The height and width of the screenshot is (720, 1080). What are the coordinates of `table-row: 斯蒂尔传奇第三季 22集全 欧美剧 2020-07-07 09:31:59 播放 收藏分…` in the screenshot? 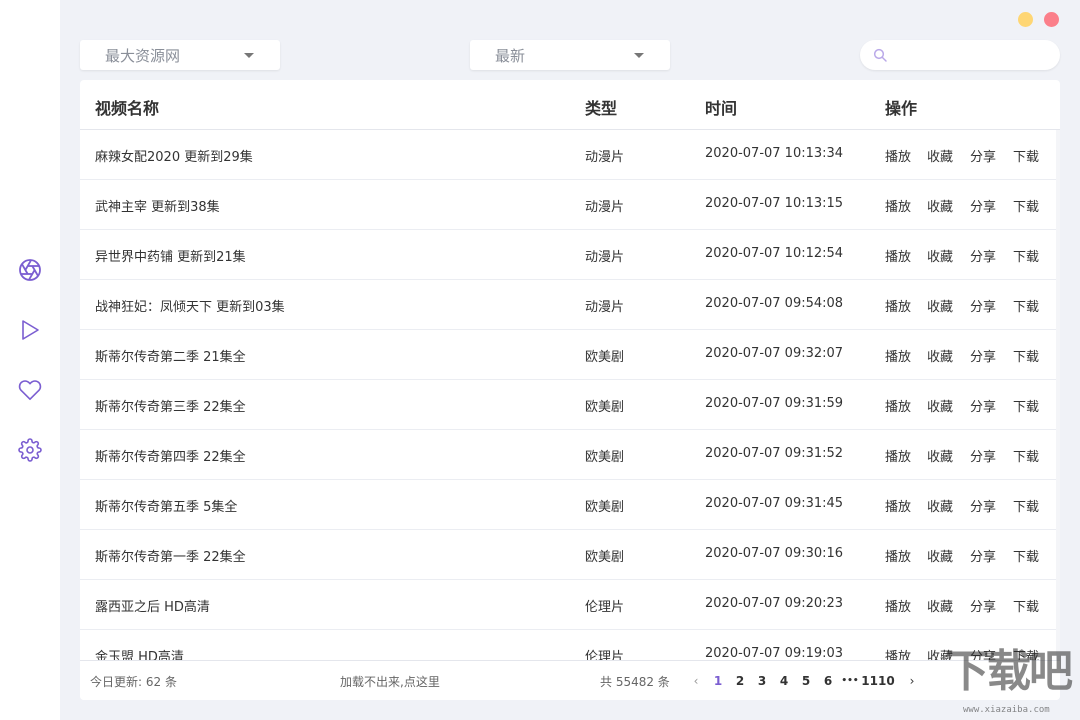 It's located at (568, 405).